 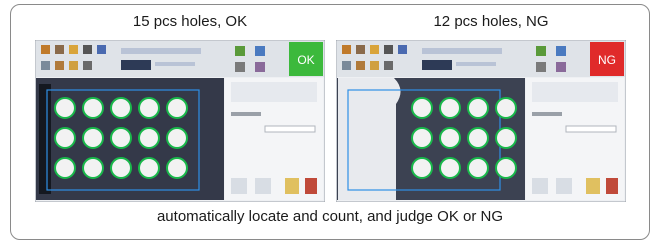 What do you see at coordinates (305, 60) in the screenshot?
I see `ok-status-label: OK` at bounding box center [305, 60].